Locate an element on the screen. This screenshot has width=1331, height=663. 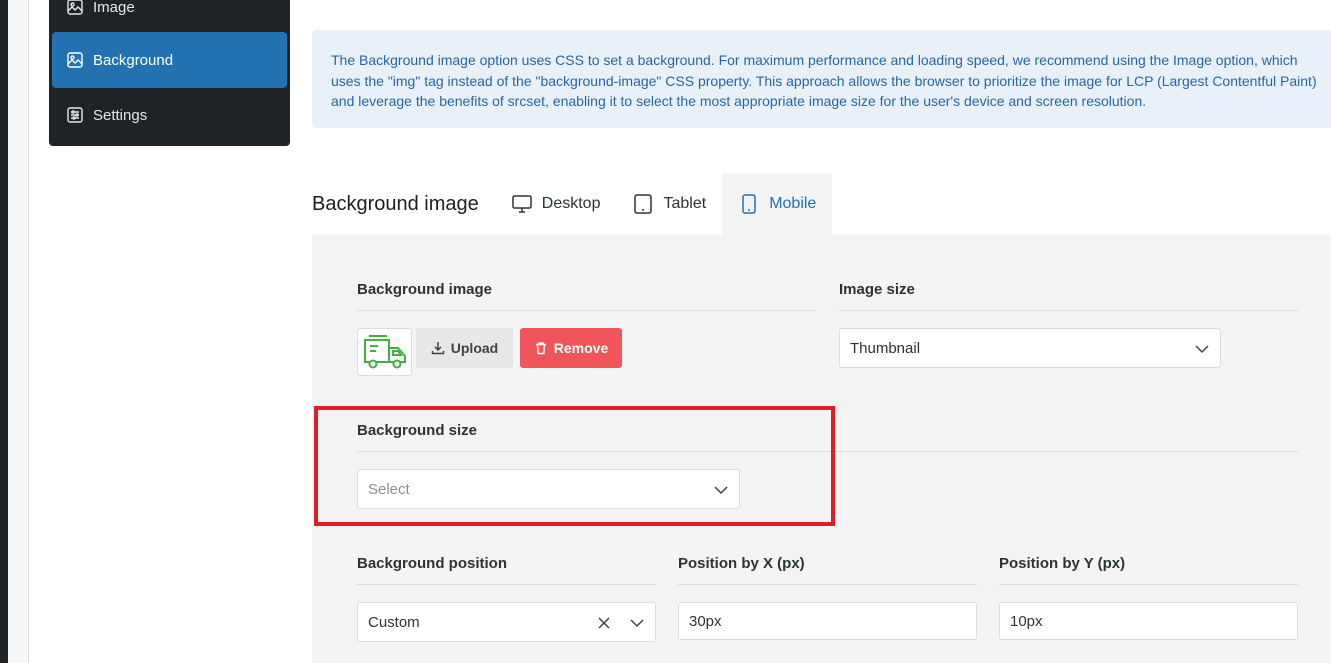
background-size-select: Select is located at coordinates (548, 489).